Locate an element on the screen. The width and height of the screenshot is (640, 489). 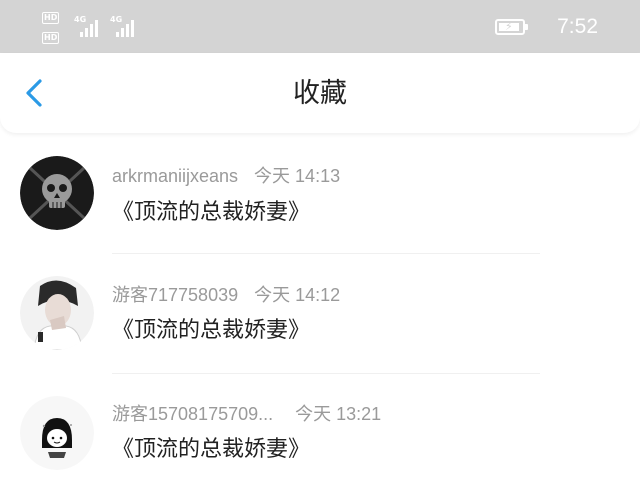
skull-avatar is located at coordinates (57, 193).